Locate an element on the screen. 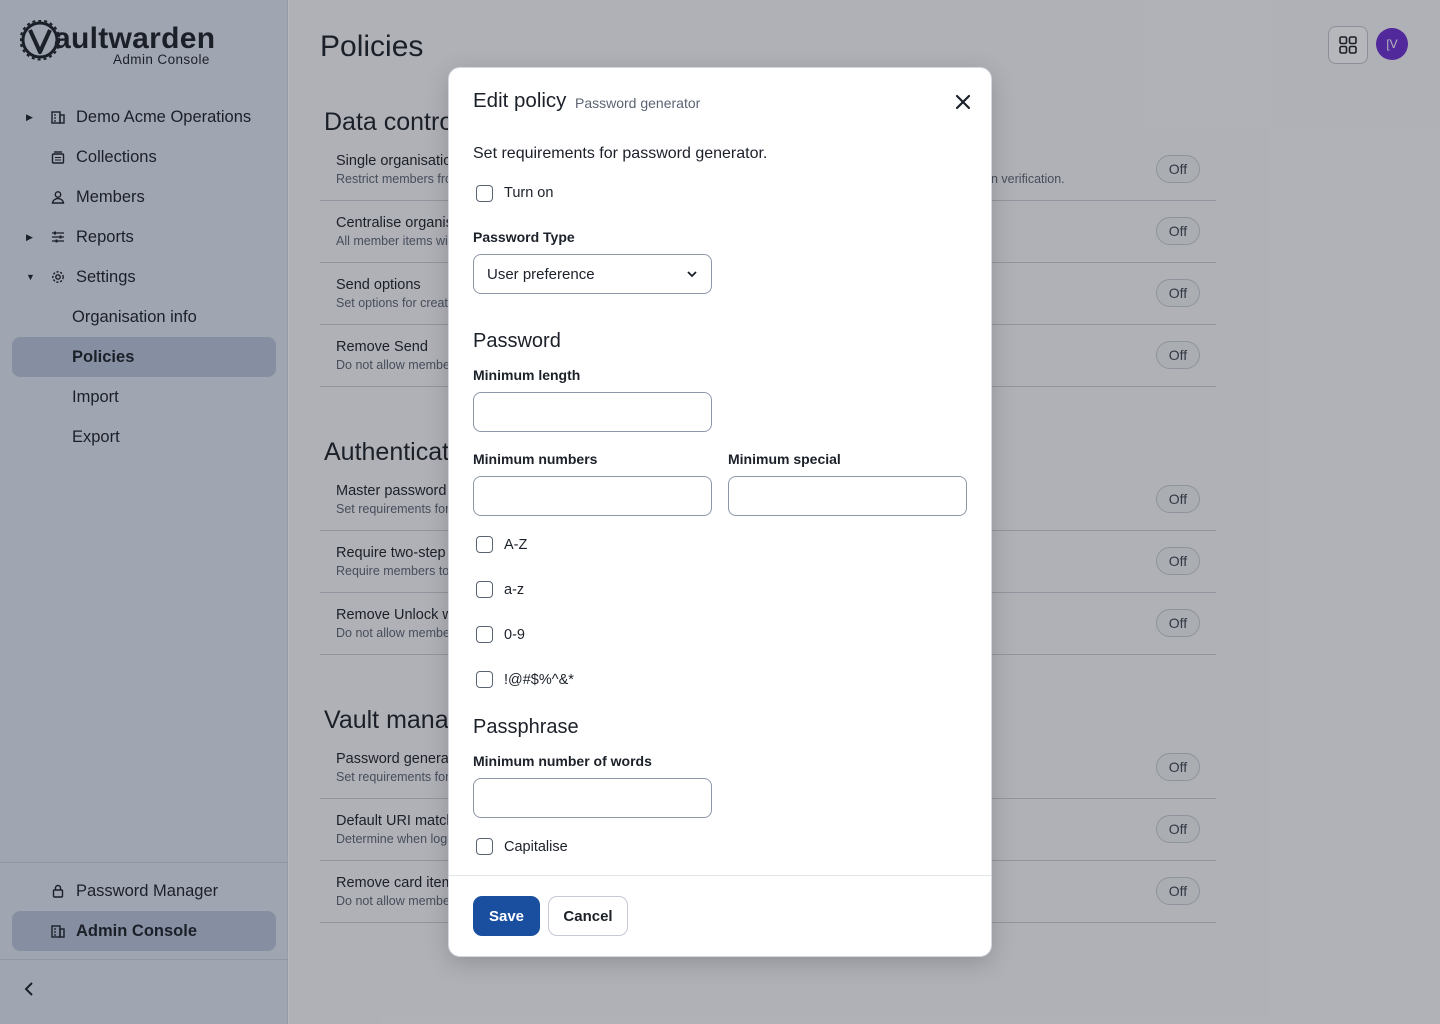  min-length-label: Minimum length is located at coordinates (527, 375).